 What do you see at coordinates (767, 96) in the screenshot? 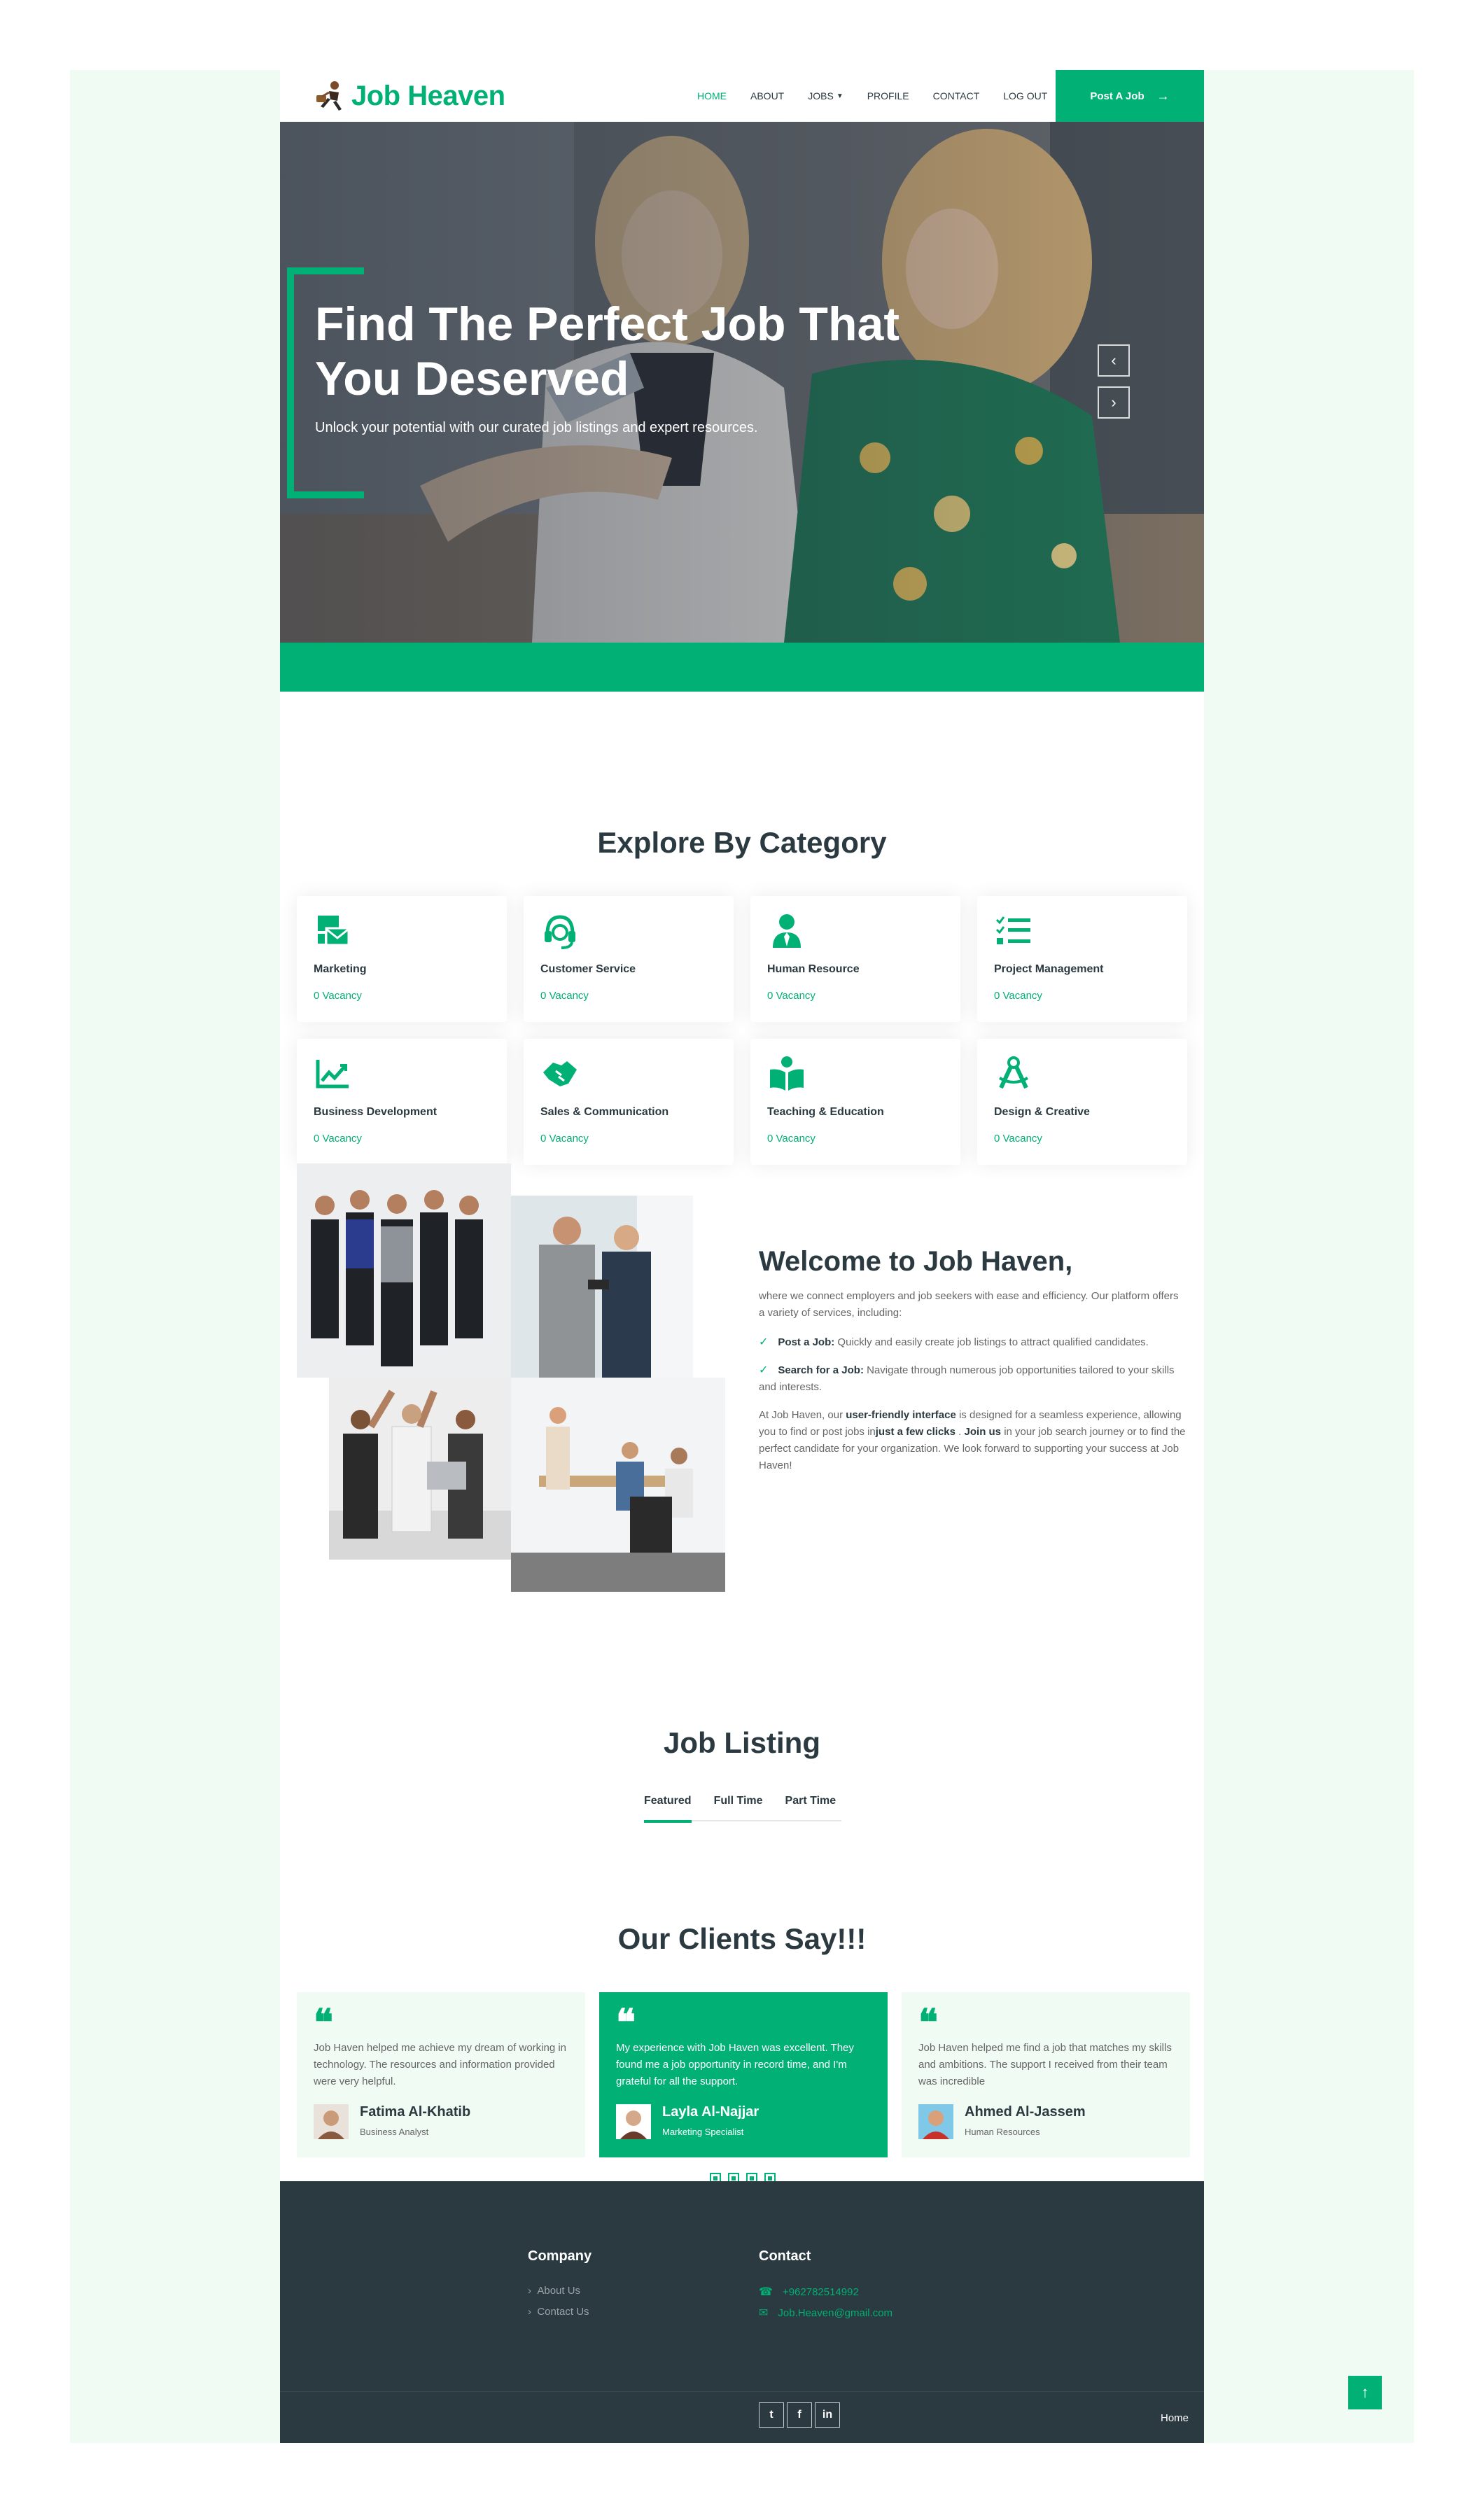
I see `nav-about: ABOUT` at bounding box center [767, 96].